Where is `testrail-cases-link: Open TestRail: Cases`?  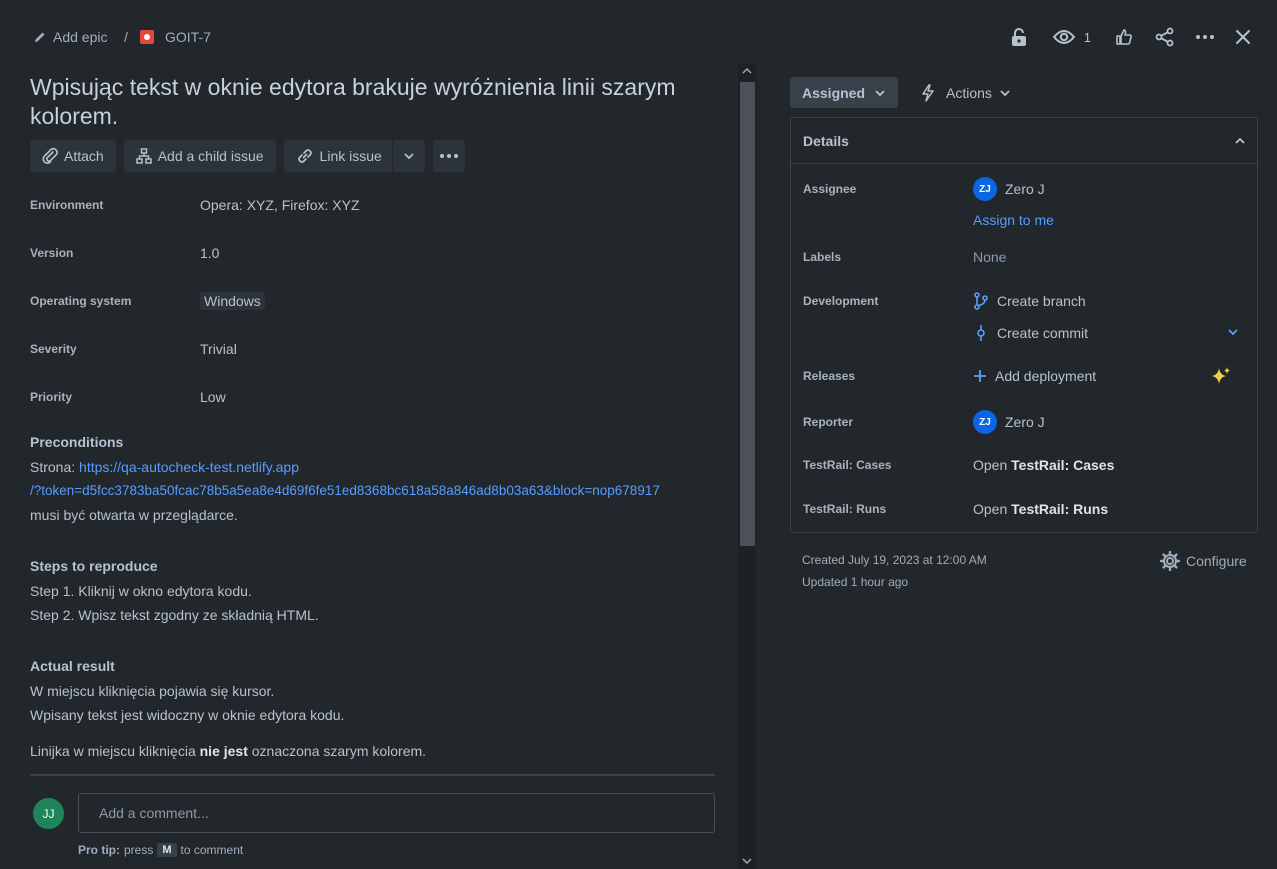 testrail-cases-link: Open TestRail: Cases is located at coordinates (1043, 465).